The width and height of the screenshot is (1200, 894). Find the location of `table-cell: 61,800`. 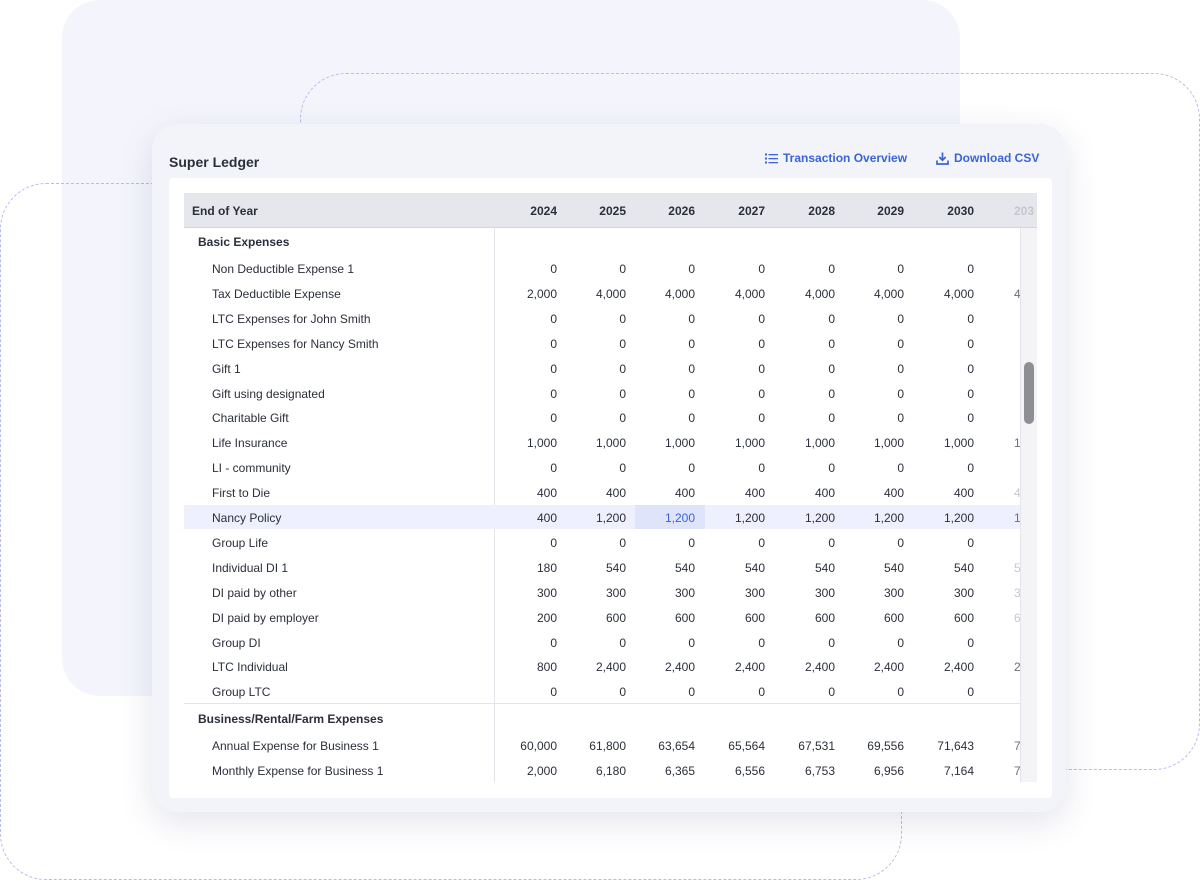

table-cell: 61,800 is located at coordinates (596, 746).